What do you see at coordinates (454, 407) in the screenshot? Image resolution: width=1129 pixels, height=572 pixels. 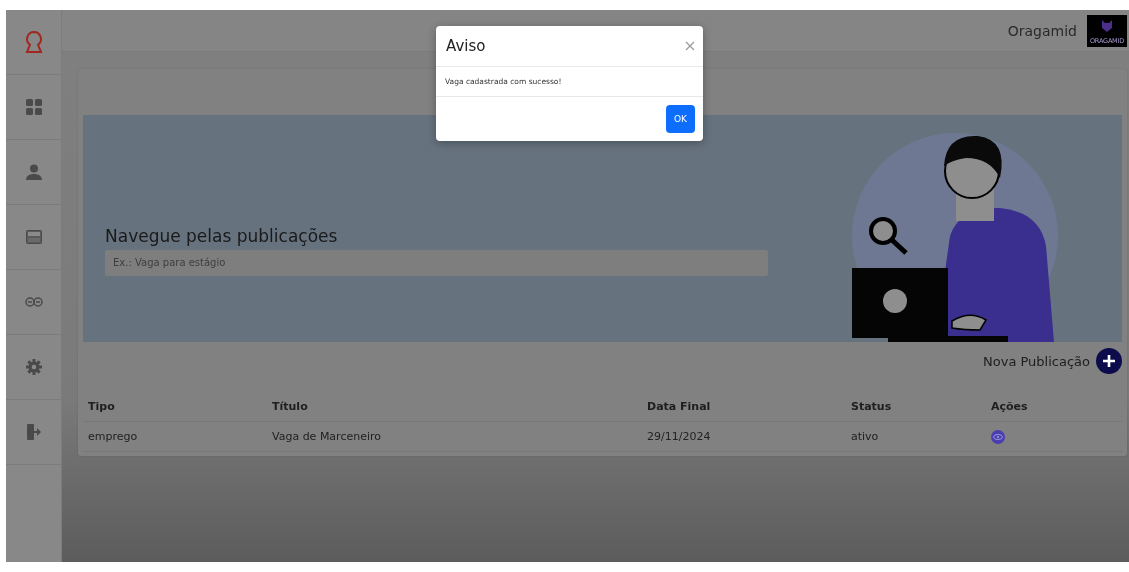 I see `column-header: Título` at bounding box center [454, 407].